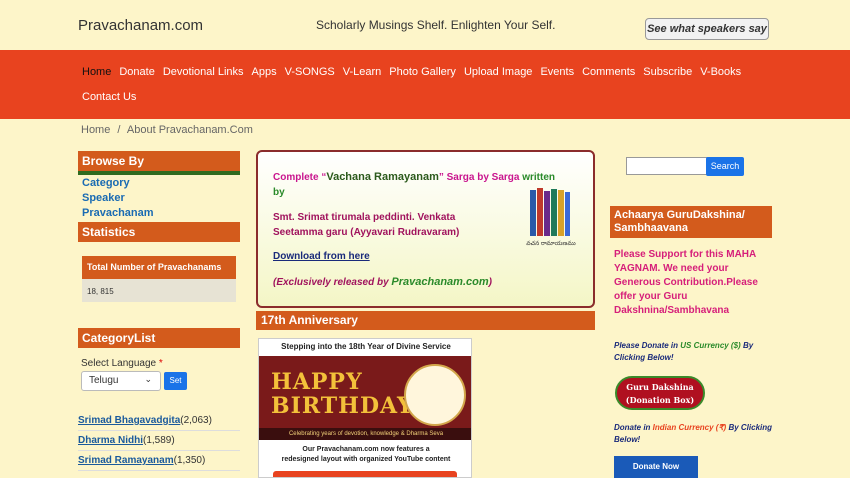  I want to click on nav-item-comments: Comments, so click(608, 72).